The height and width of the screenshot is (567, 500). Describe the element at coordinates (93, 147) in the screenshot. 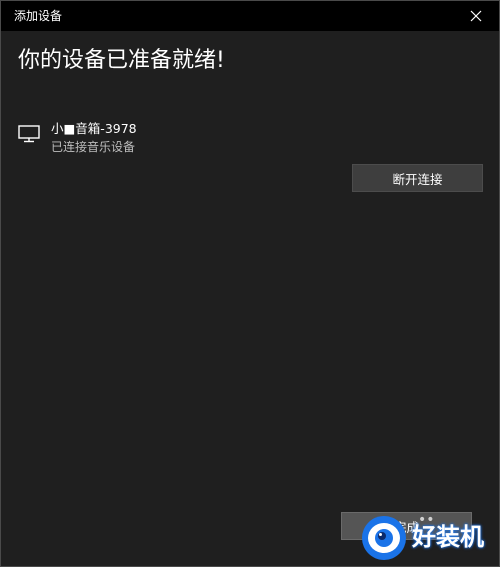

I see `device-status: 已连接音乐设备` at that location.